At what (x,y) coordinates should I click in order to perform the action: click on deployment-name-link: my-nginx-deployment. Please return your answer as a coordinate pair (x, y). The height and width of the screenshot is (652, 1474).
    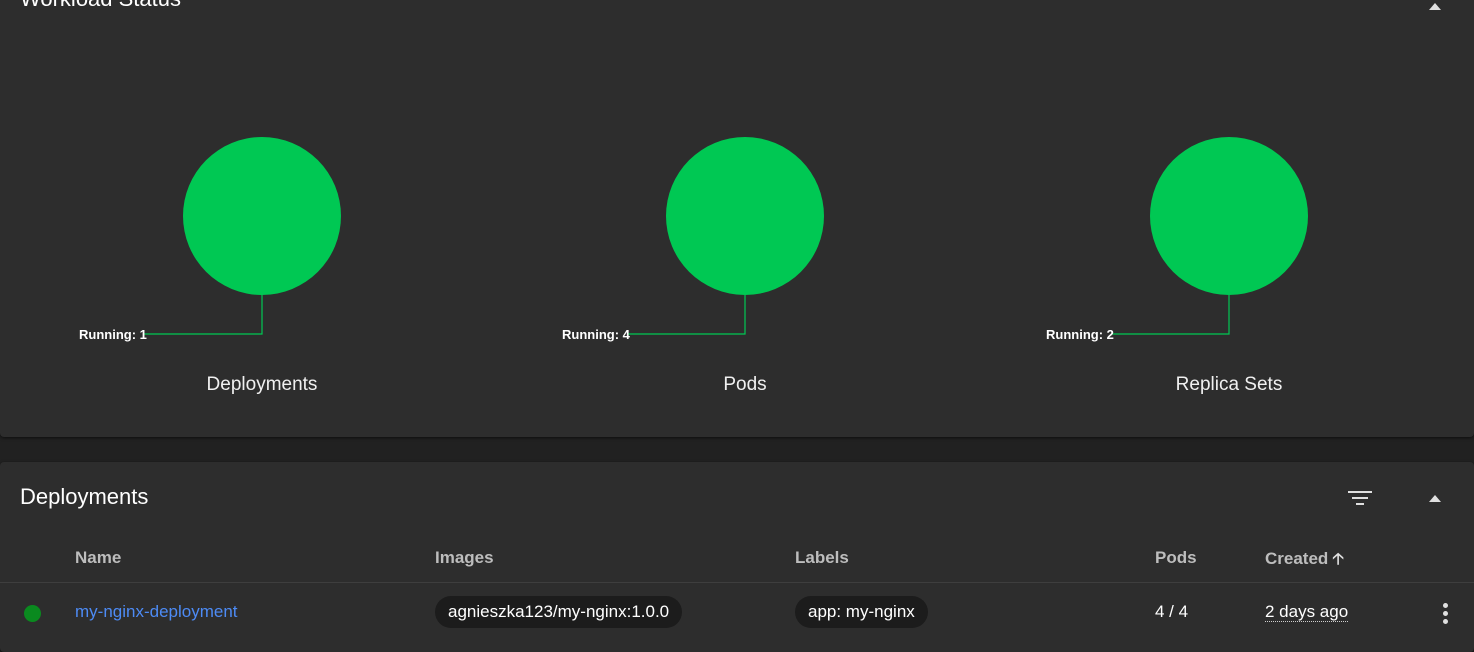
    Looking at the image, I should click on (156, 612).